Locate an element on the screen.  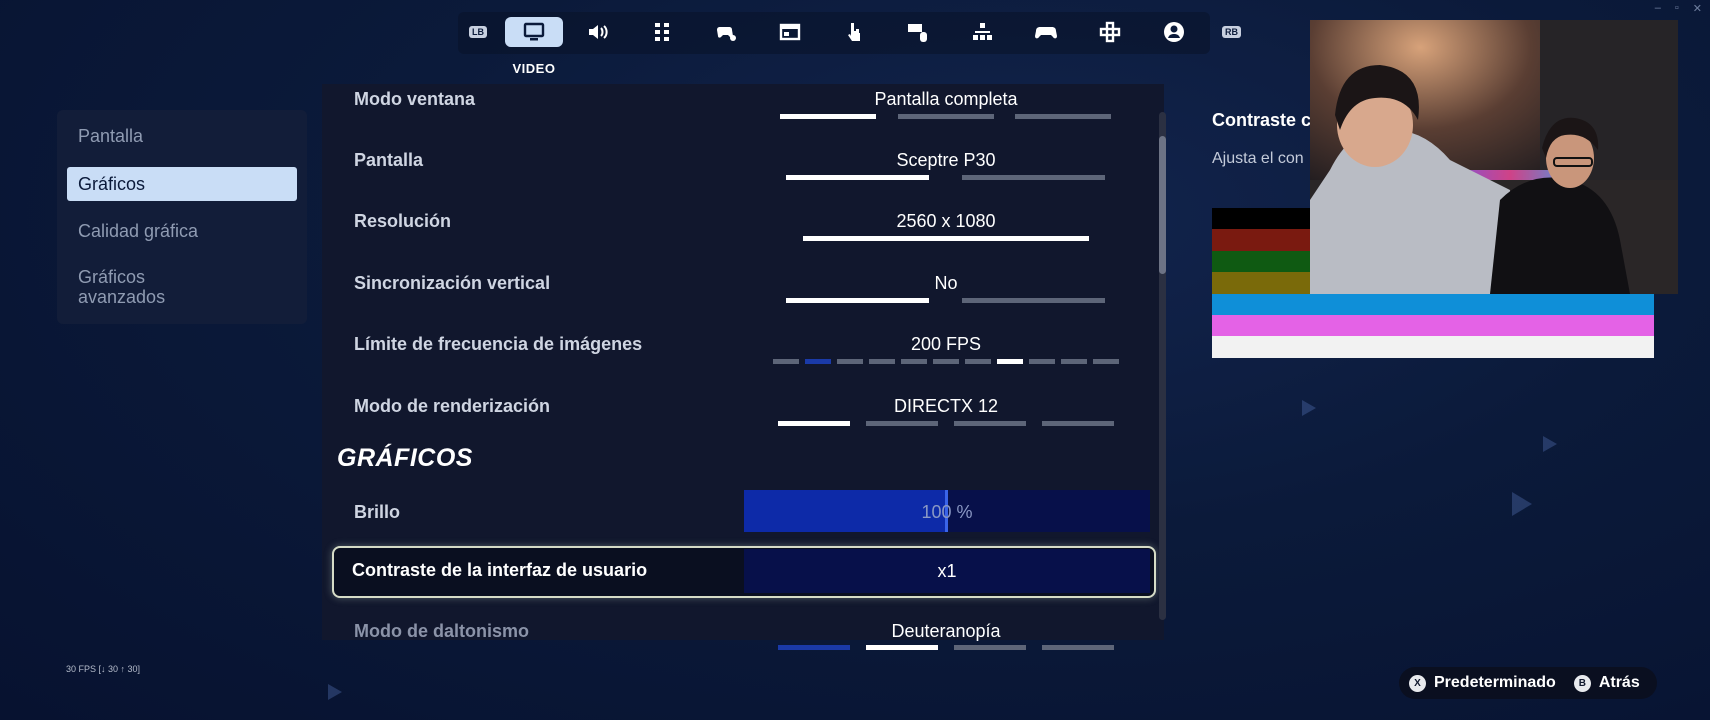
tab-keyboard-mouse is located at coordinates (918, 32).